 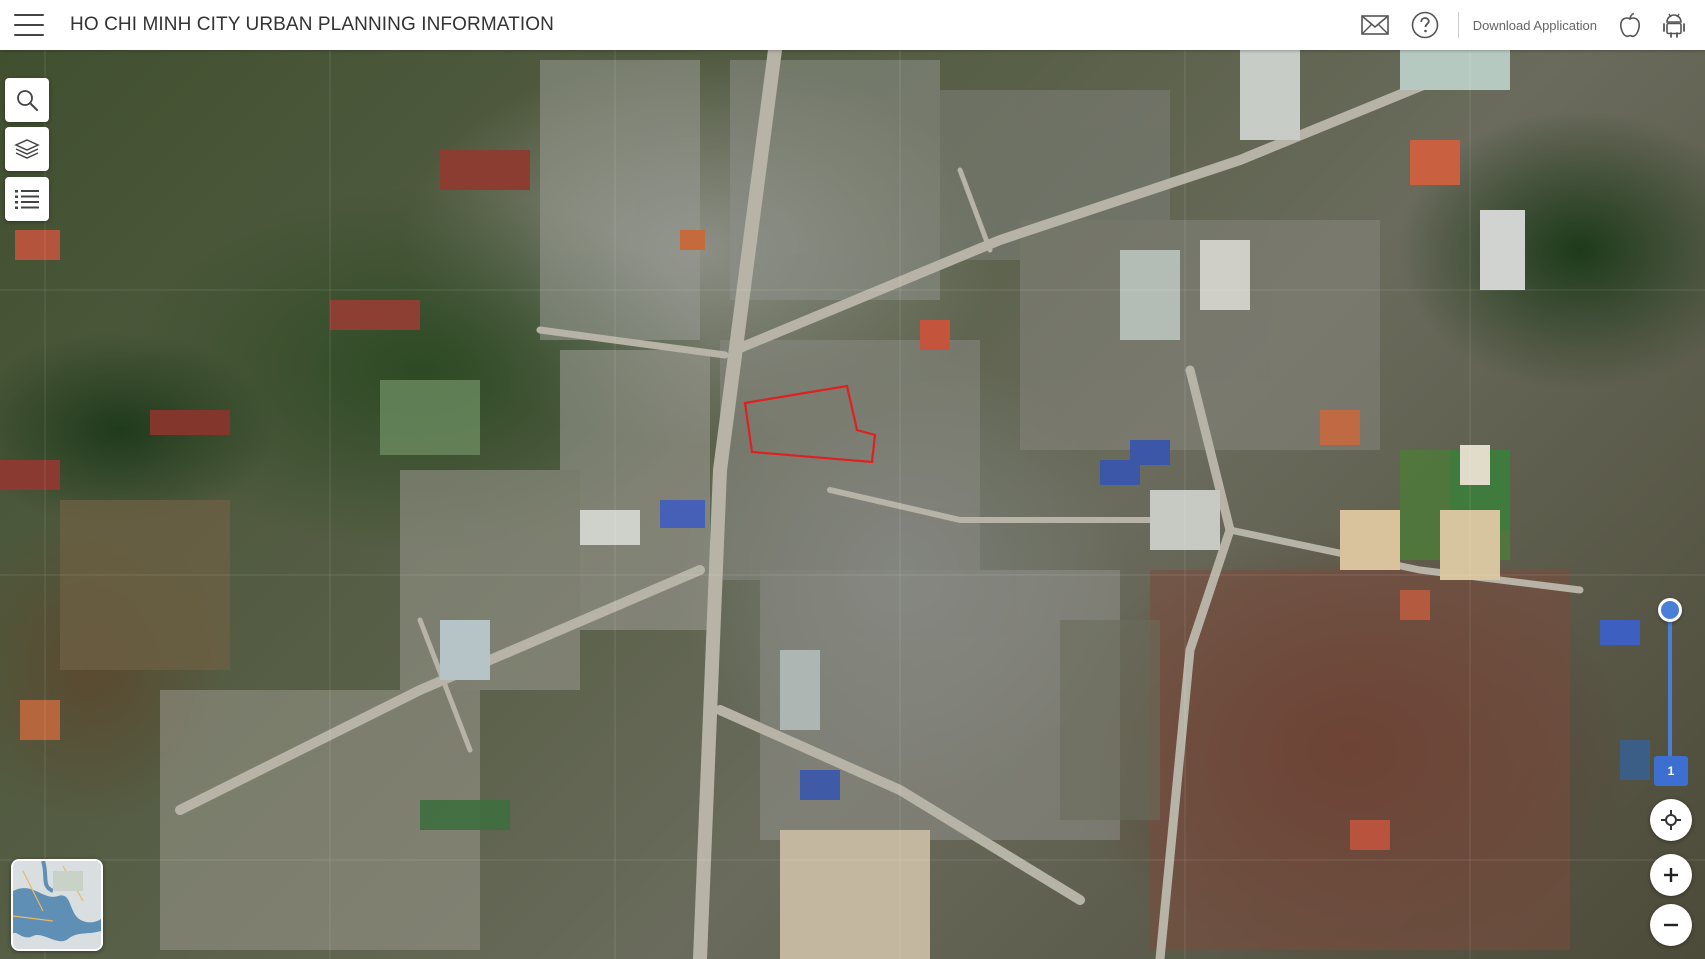 I want to click on opacity-slider-handle, so click(x=1670, y=610).